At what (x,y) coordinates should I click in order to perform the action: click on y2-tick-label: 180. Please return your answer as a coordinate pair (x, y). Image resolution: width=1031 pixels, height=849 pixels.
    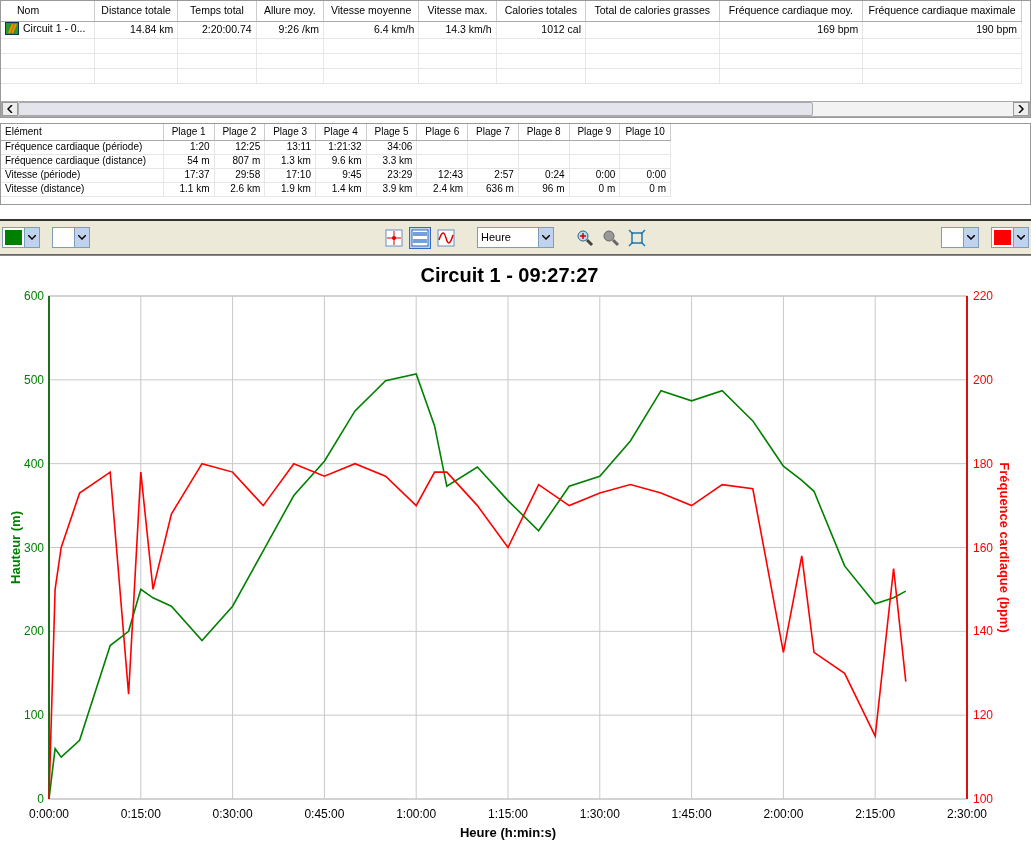
    Looking at the image, I should click on (983, 463).